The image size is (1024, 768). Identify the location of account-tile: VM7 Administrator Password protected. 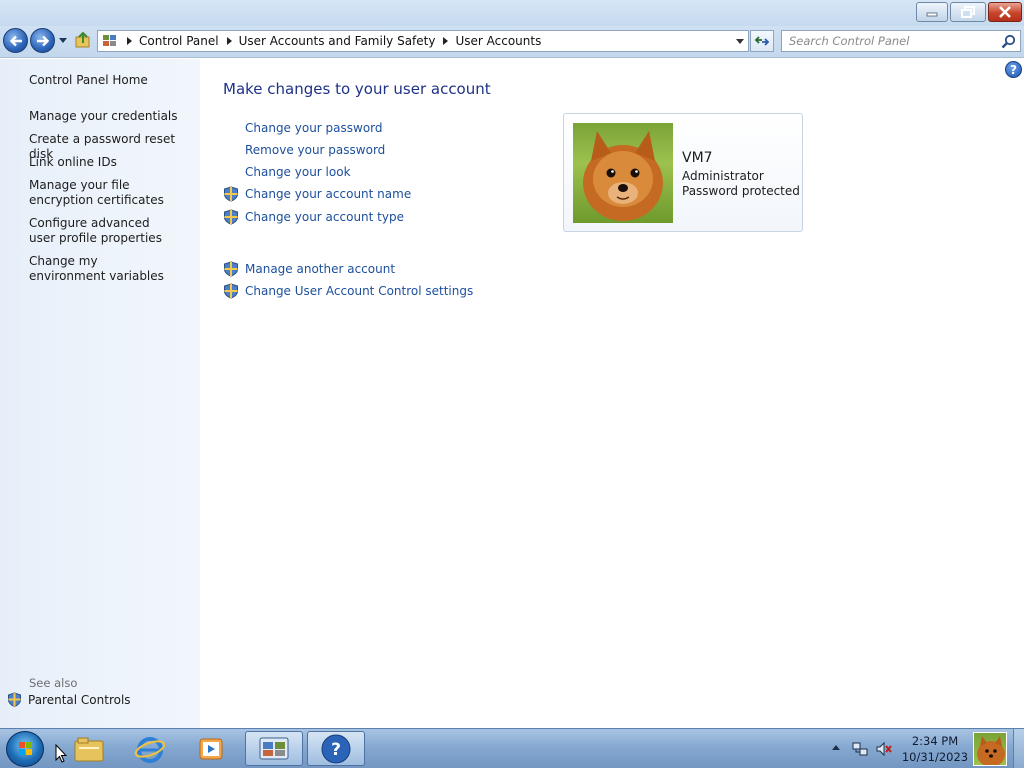
(683, 172).